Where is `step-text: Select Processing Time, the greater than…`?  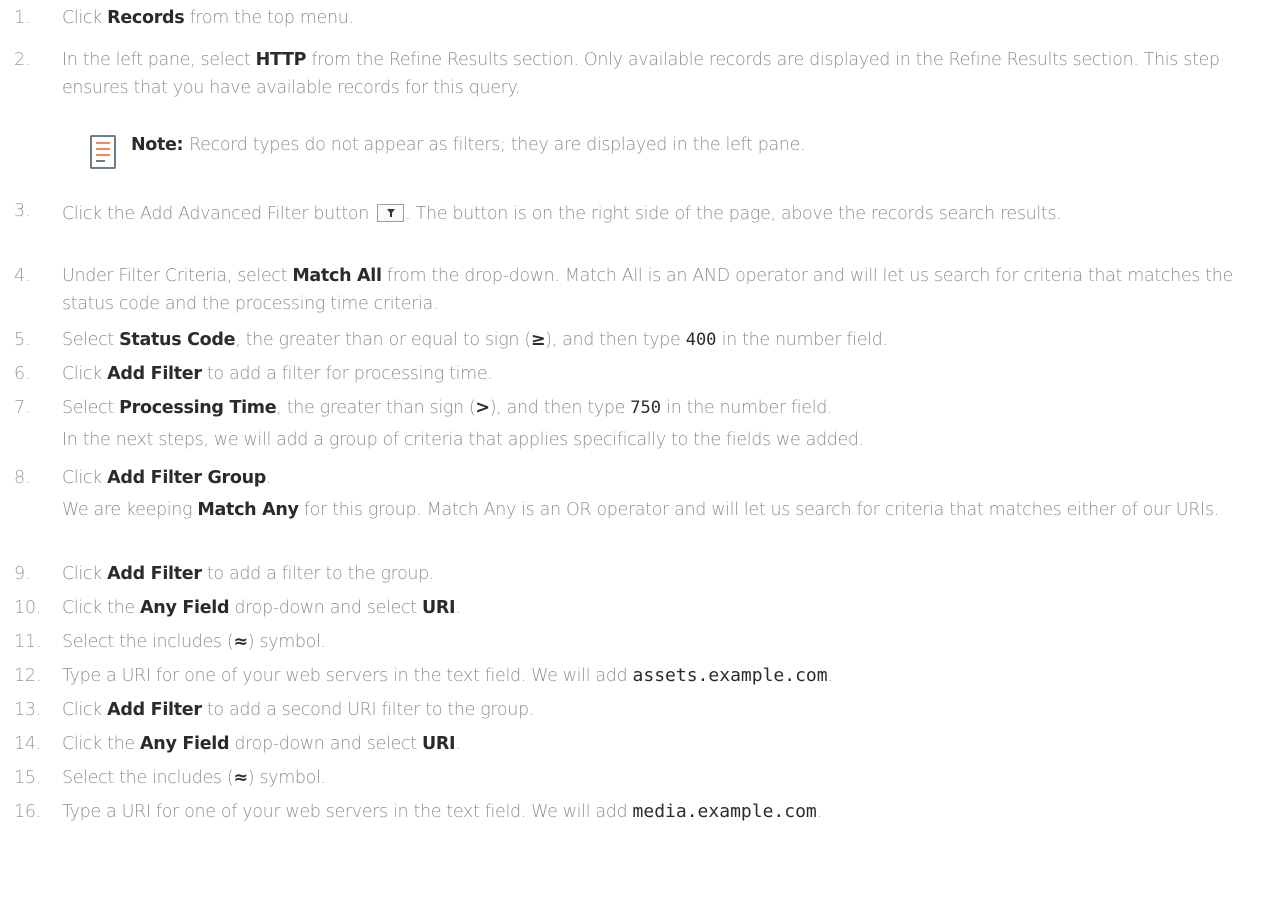 step-text: Select Processing Time, the greater than… is located at coordinates (656, 424).